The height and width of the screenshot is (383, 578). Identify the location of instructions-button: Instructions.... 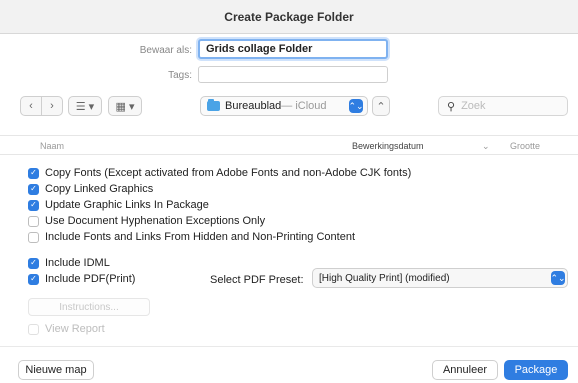
(89, 307).